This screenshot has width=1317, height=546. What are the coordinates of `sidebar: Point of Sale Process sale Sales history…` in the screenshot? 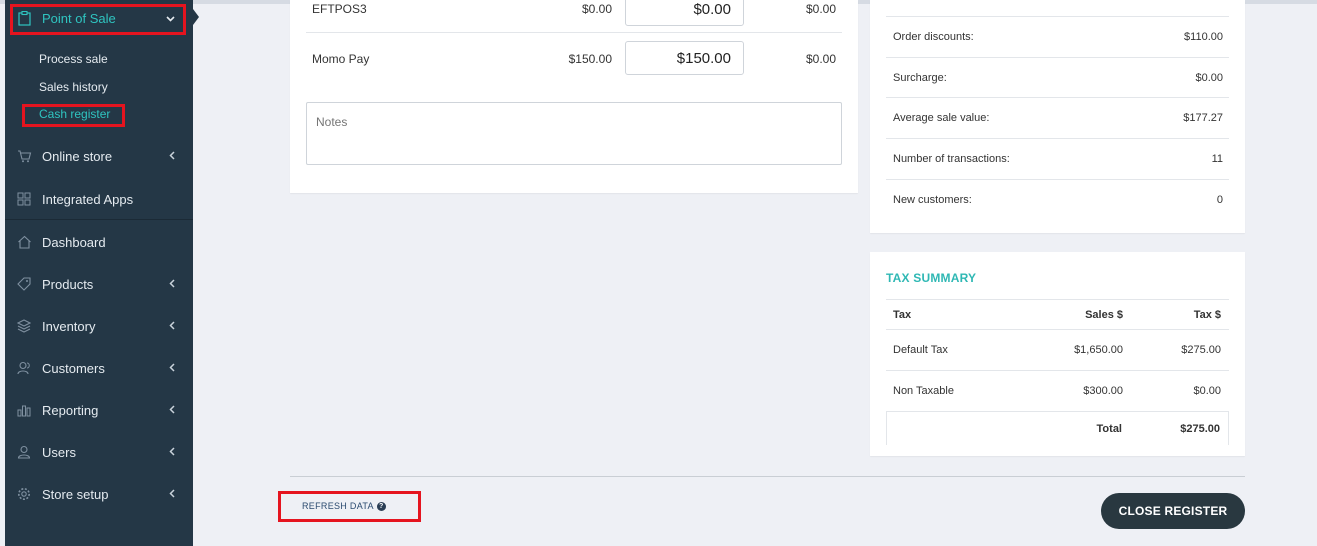 It's located at (99, 273).